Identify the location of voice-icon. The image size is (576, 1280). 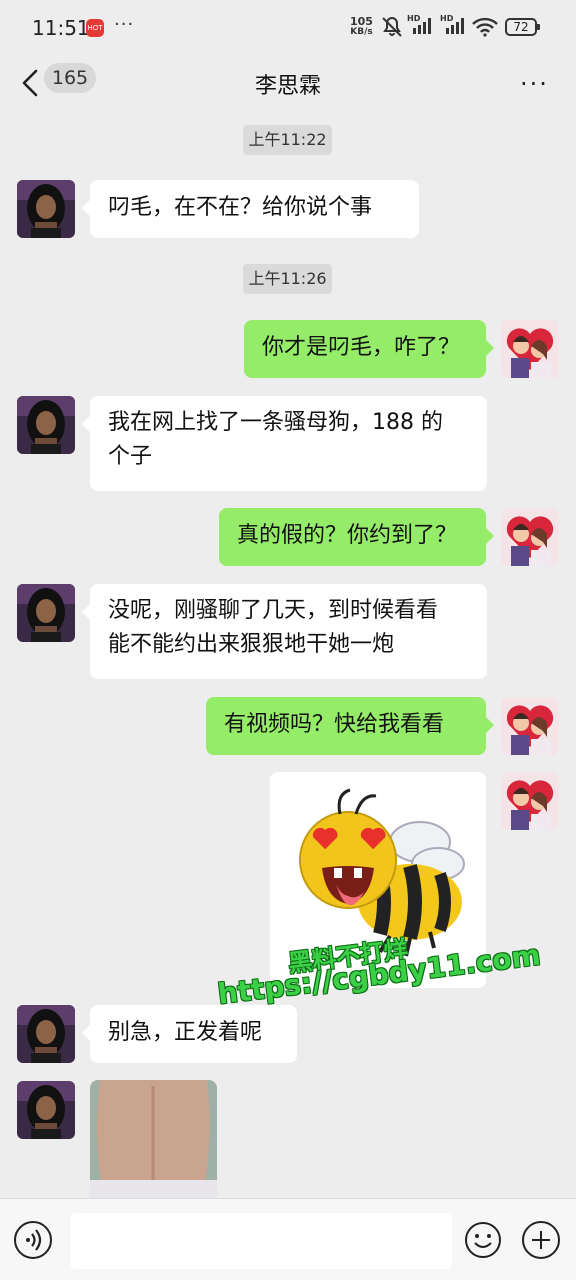
(33, 1240).